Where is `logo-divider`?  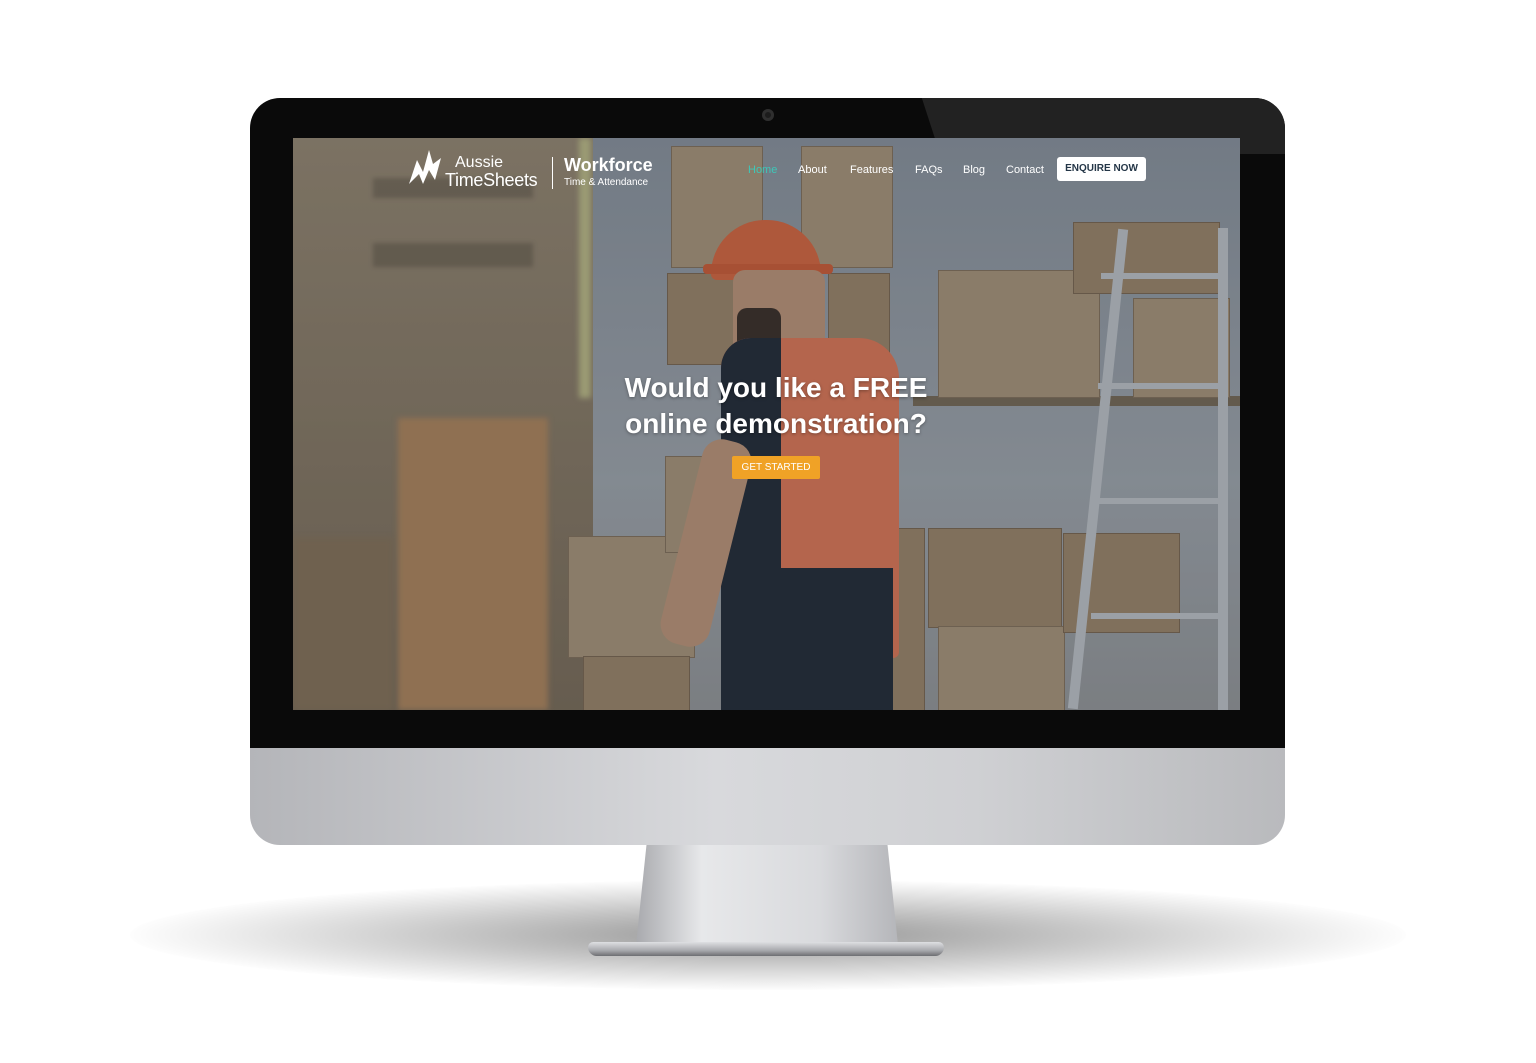
logo-divider is located at coordinates (552, 173).